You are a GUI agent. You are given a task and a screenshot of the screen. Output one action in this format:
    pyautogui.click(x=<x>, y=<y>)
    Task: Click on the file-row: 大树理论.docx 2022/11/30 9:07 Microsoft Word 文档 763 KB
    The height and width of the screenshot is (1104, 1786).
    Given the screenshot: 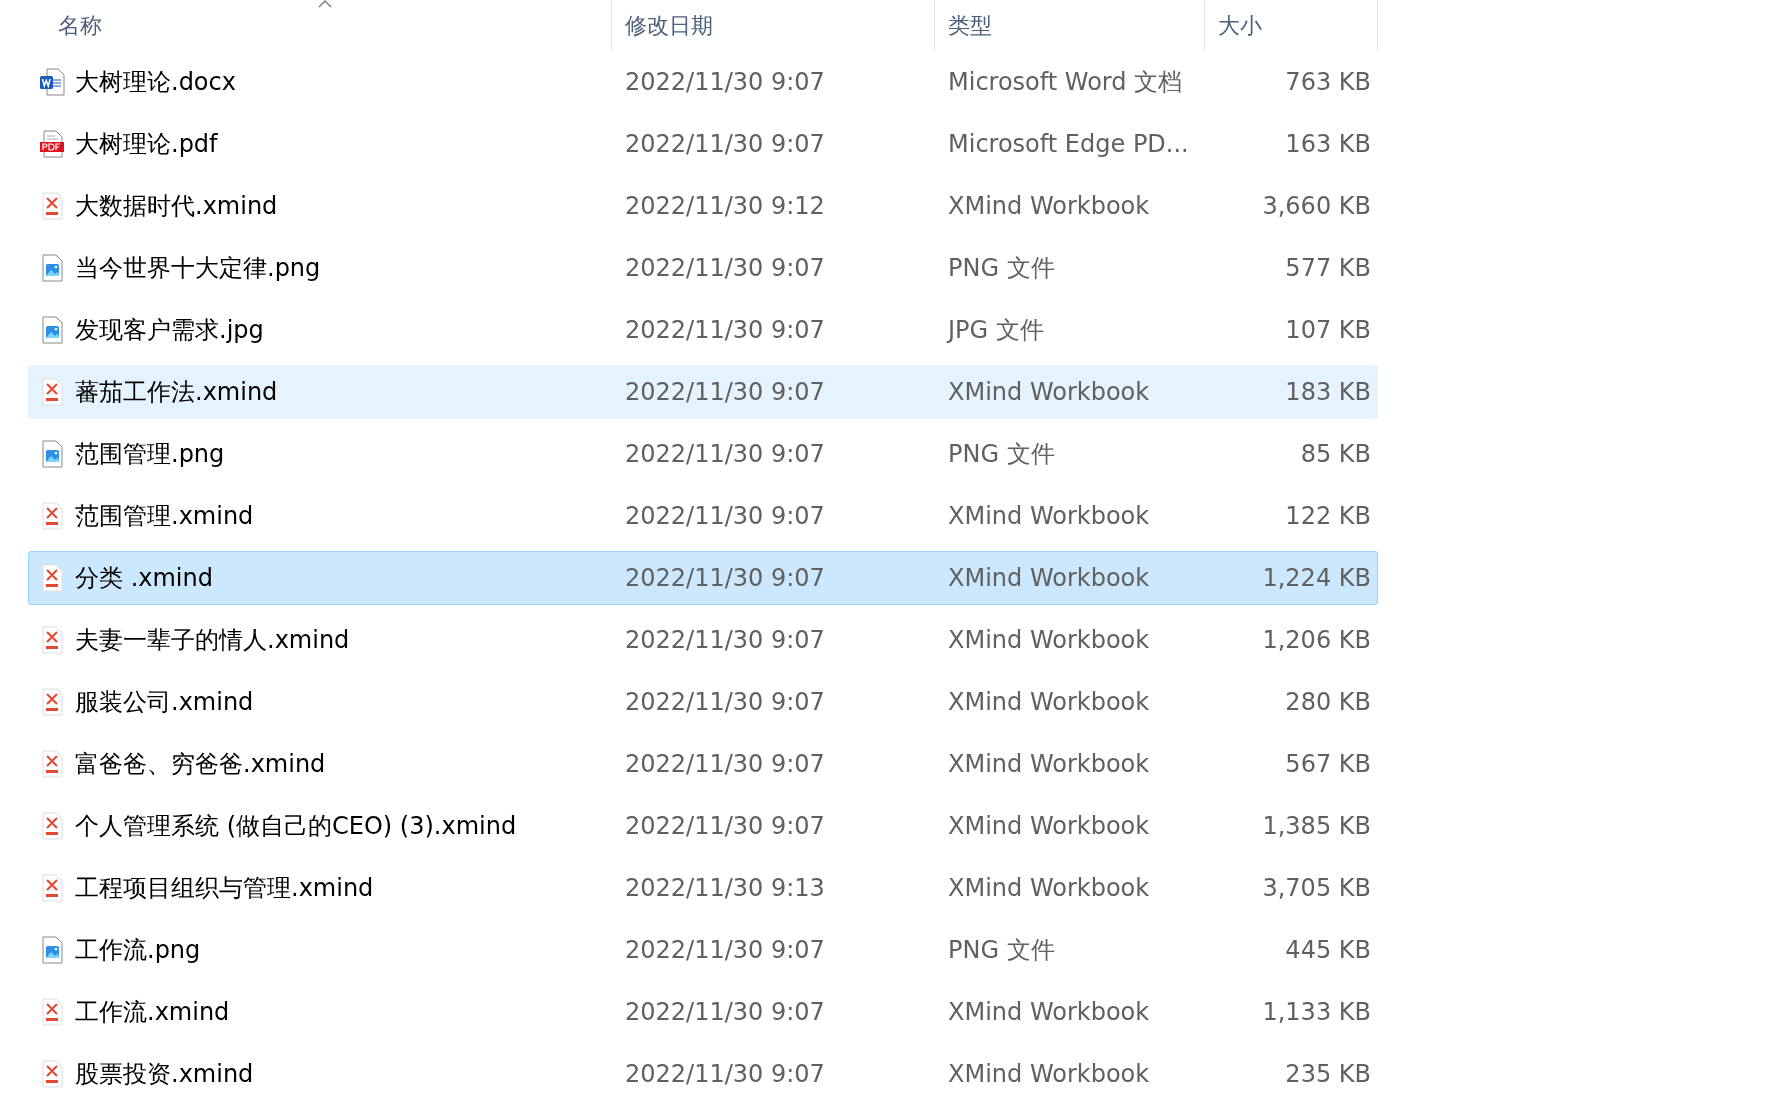 What is the action you would take?
    pyautogui.click(x=703, y=82)
    